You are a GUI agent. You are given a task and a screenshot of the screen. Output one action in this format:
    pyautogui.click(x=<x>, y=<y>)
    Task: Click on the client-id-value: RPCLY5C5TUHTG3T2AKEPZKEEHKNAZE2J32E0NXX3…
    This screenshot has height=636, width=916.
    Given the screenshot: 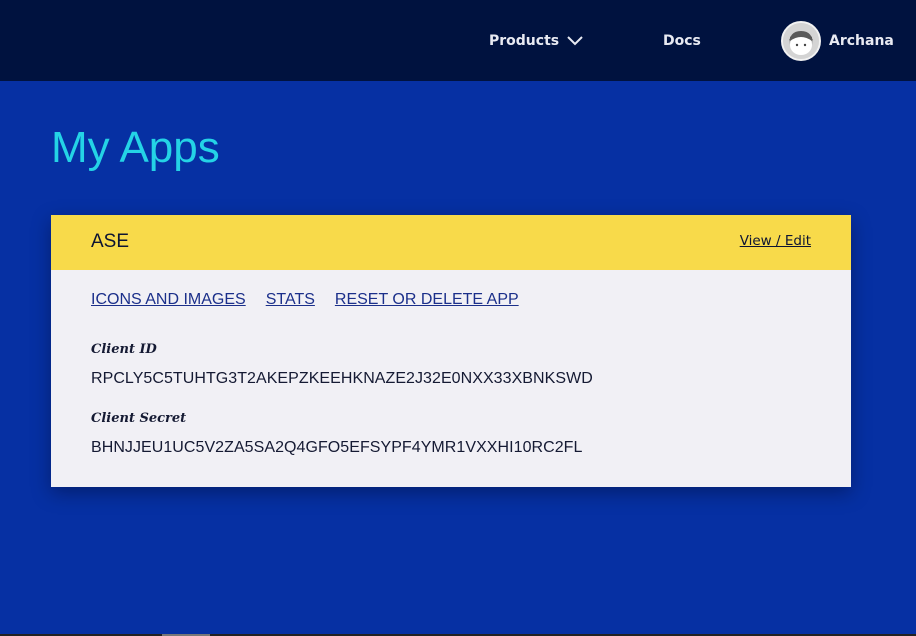 What is the action you would take?
    pyautogui.click(x=342, y=378)
    